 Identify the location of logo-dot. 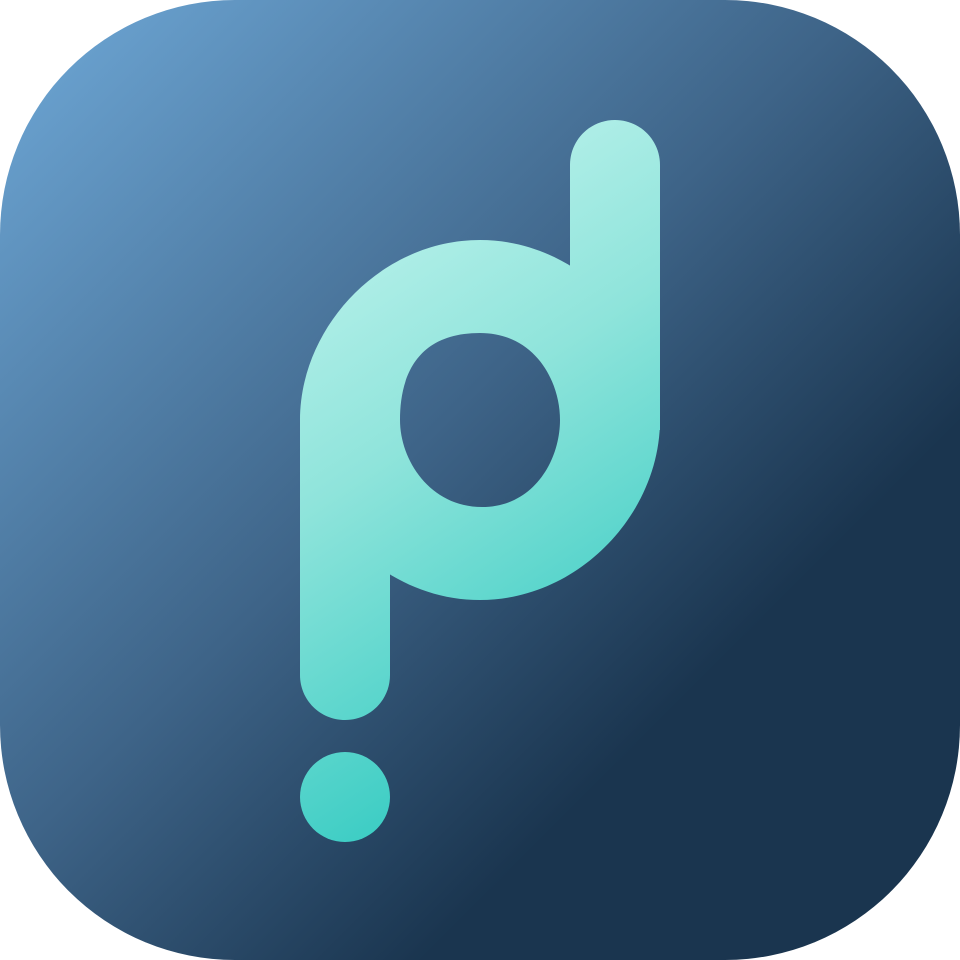
(345, 797).